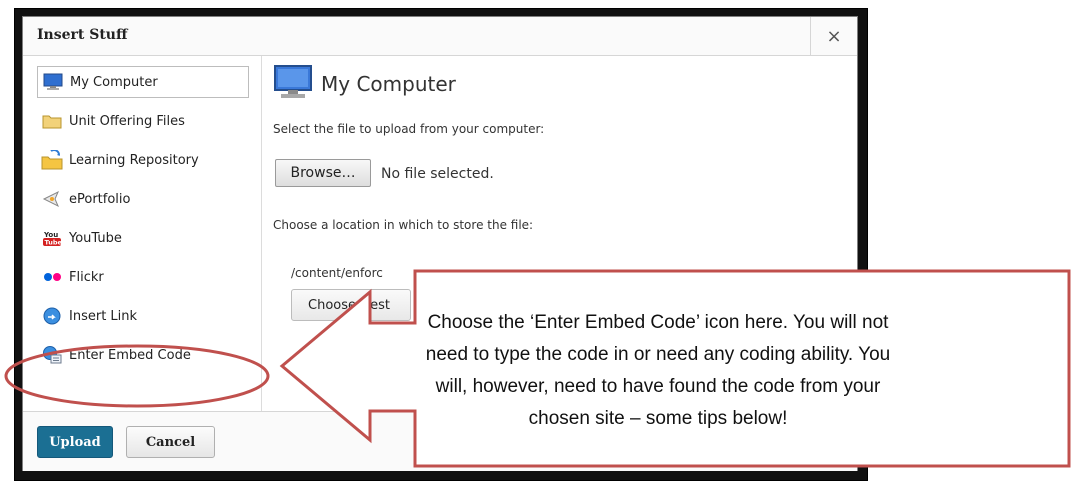  What do you see at coordinates (137, 376) in the screenshot?
I see `embed-code-highlight-ellipse` at bounding box center [137, 376].